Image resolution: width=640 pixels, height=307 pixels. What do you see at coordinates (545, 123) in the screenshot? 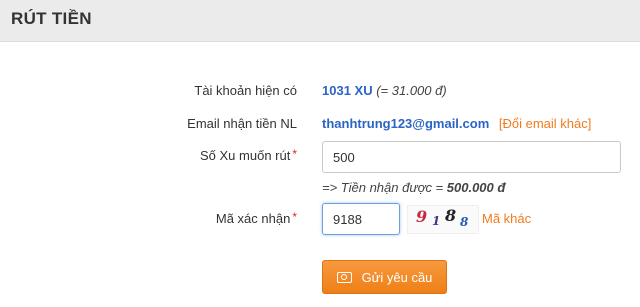
I see `change-email-link: [Đổi email khác]` at bounding box center [545, 123].